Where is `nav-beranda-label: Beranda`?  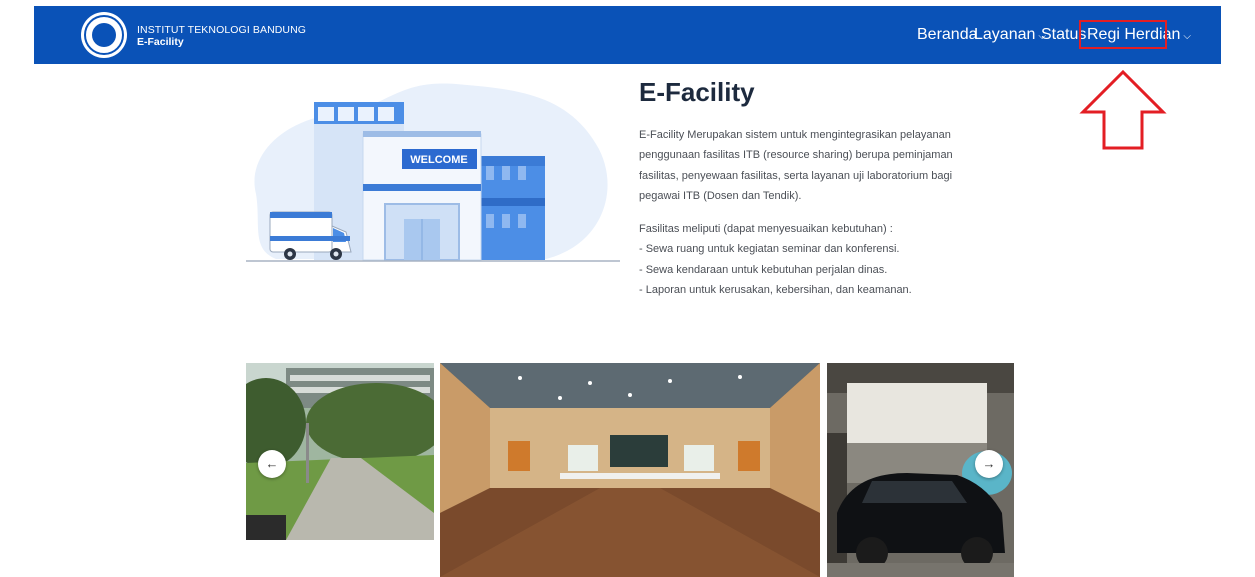
nav-beranda-label: Beranda is located at coordinates (947, 34).